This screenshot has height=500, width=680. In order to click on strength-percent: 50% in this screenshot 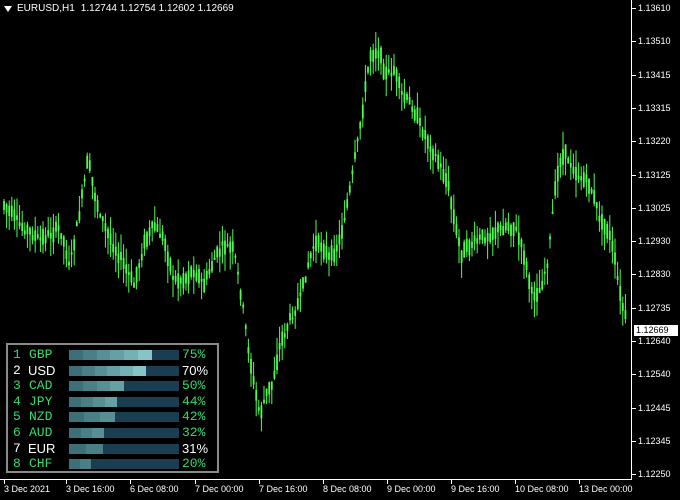, I will do `click(194, 386)`.